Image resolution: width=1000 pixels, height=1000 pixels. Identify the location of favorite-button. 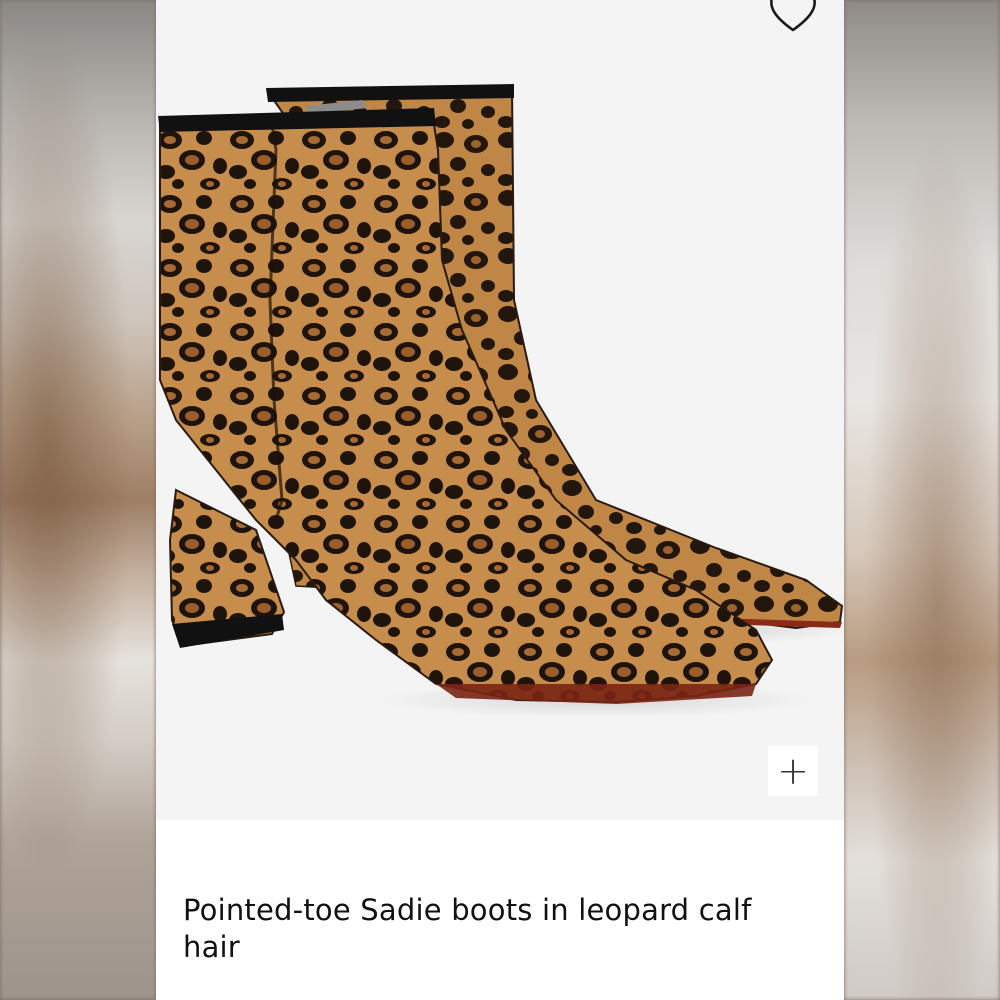
(793, 16).